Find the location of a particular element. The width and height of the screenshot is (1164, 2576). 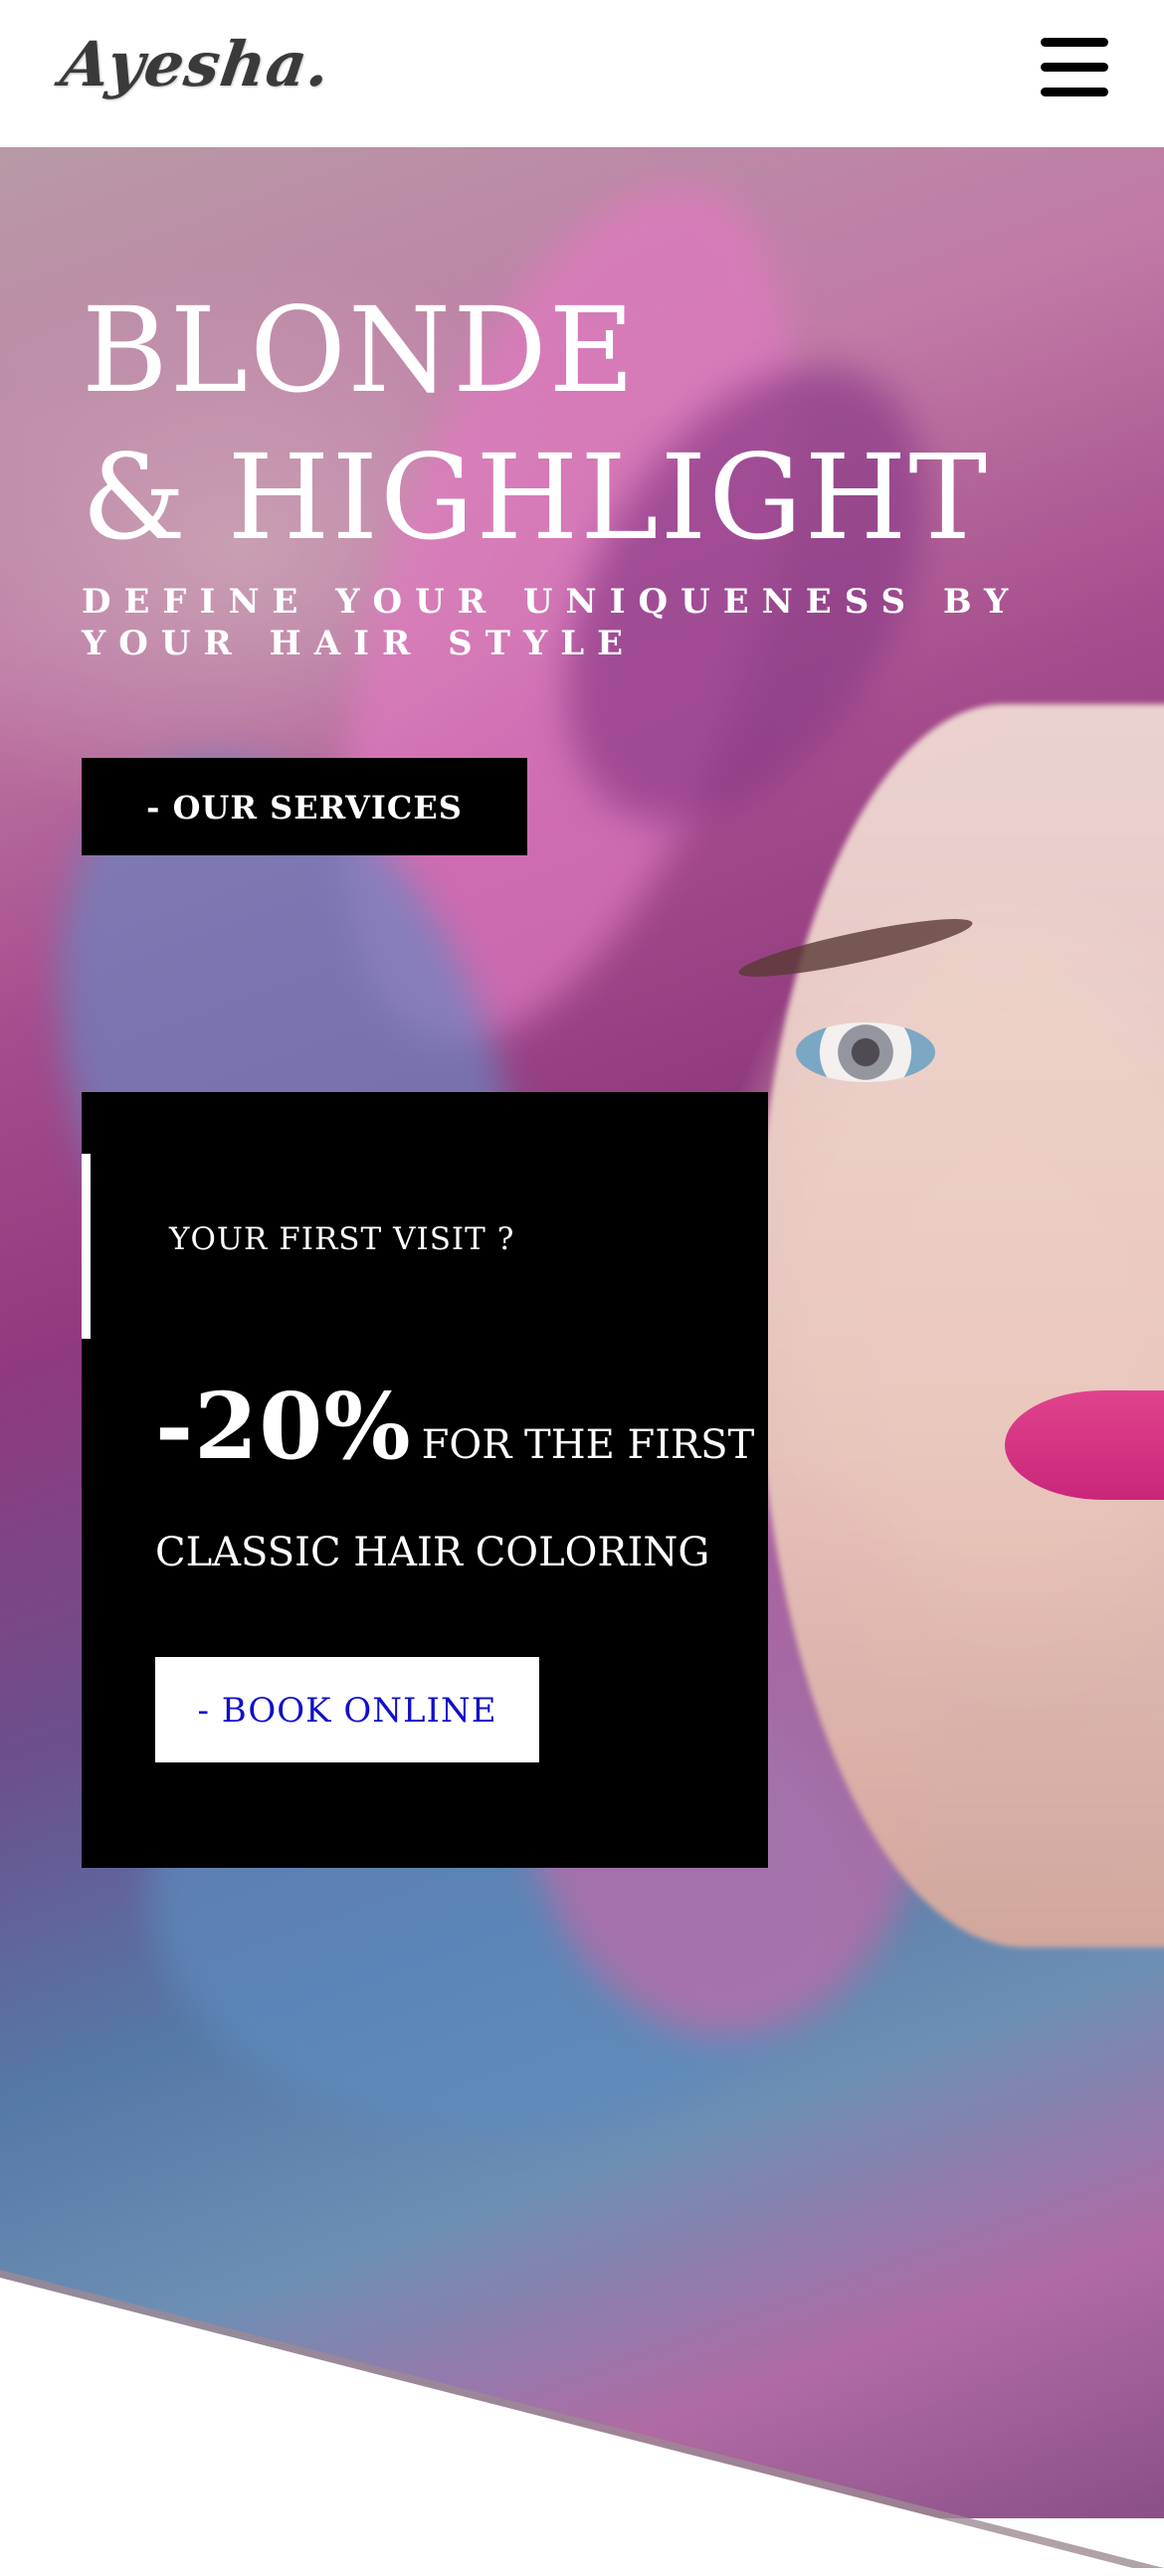

book-online-button: - BOOK ONLINE is located at coordinates (347, 1709).